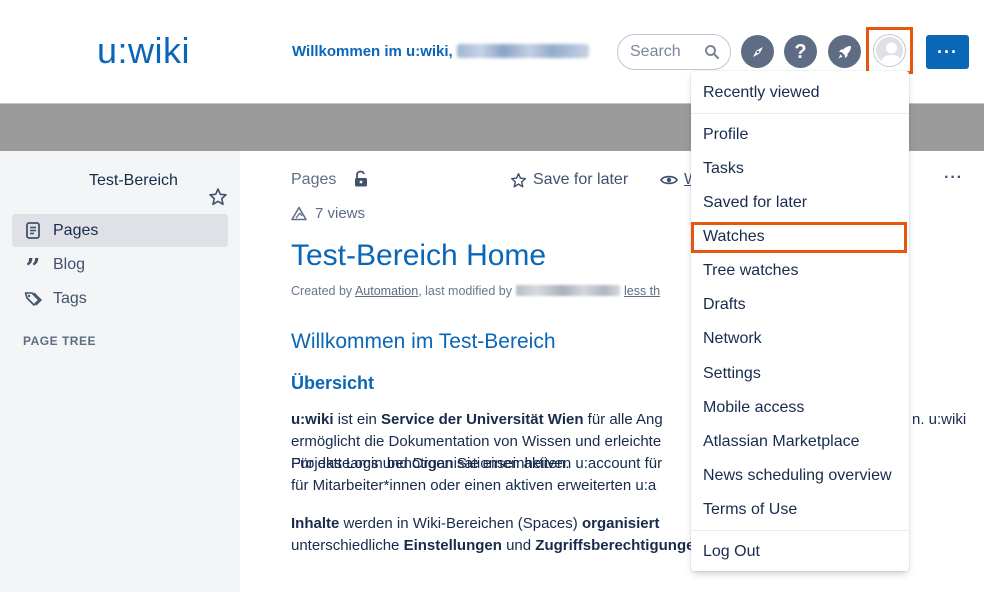  I want to click on unlock-icon, so click(361, 179).